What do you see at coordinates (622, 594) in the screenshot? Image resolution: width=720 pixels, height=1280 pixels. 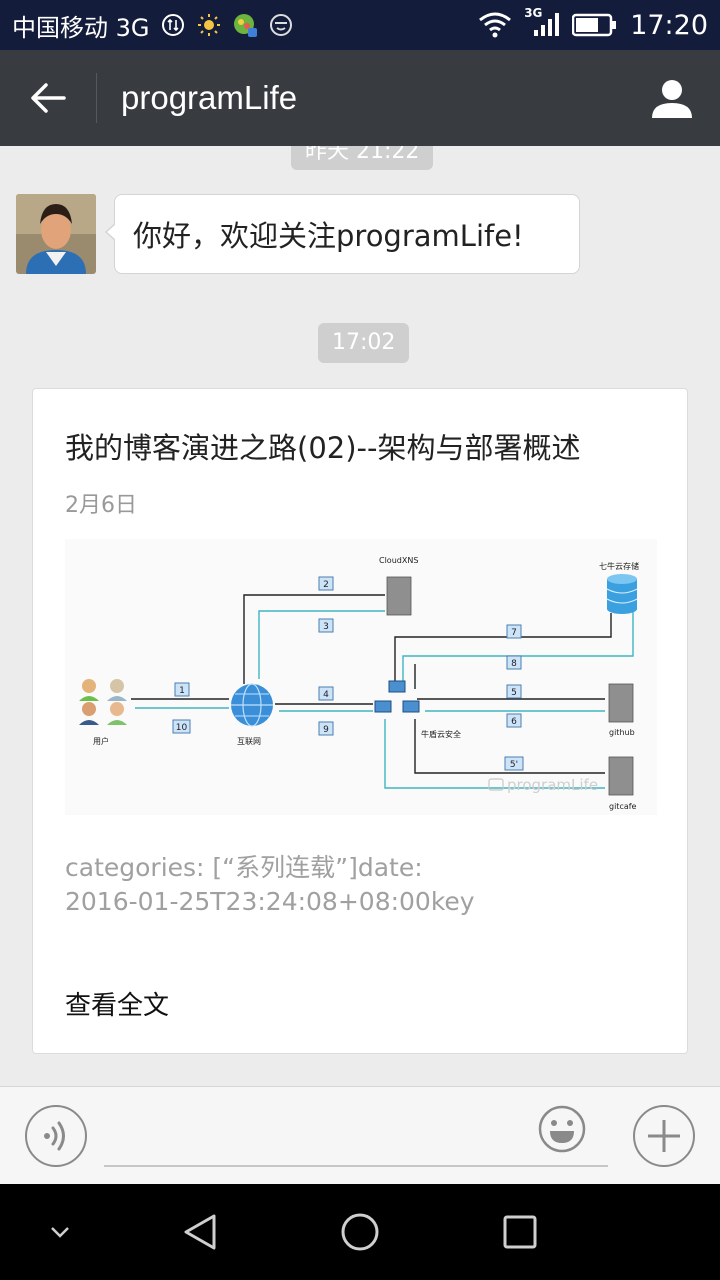 I see `qiniu-storage-node` at bounding box center [622, 594].